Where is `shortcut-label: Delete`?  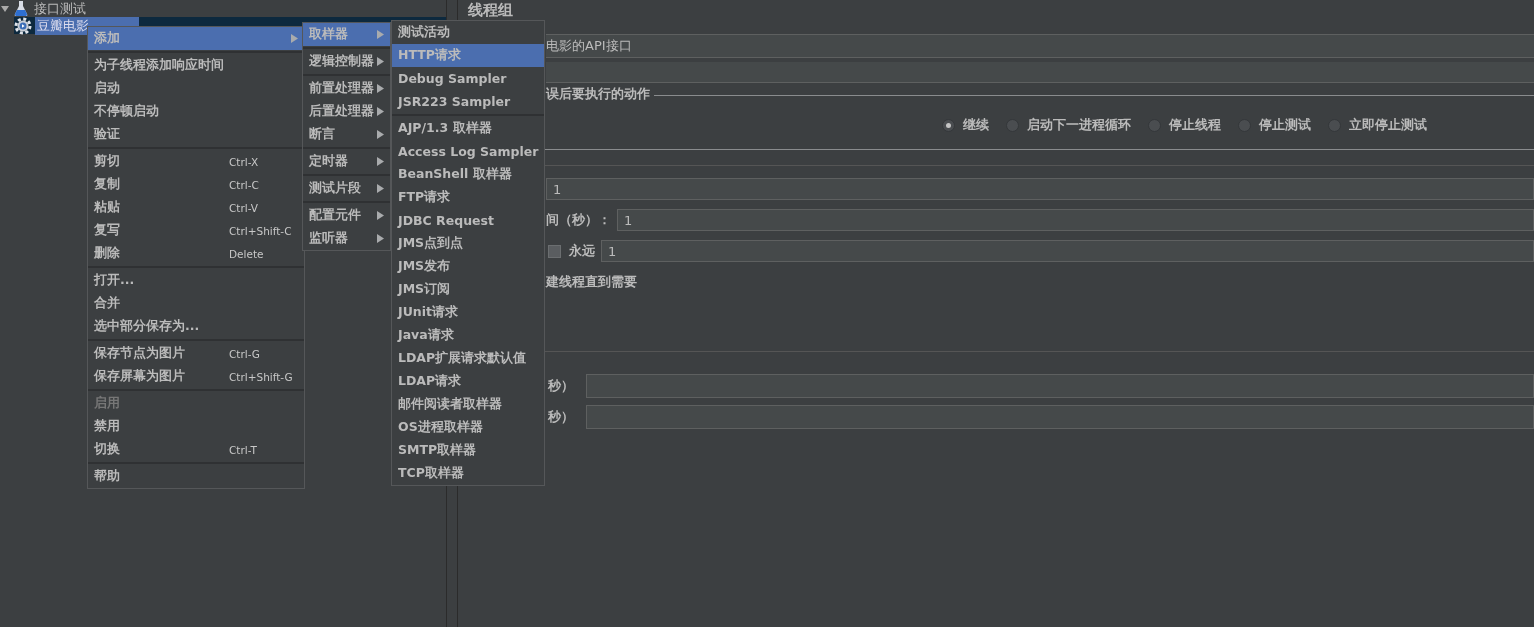 shortcut-label: Delete is located at coordinates (246, 253).